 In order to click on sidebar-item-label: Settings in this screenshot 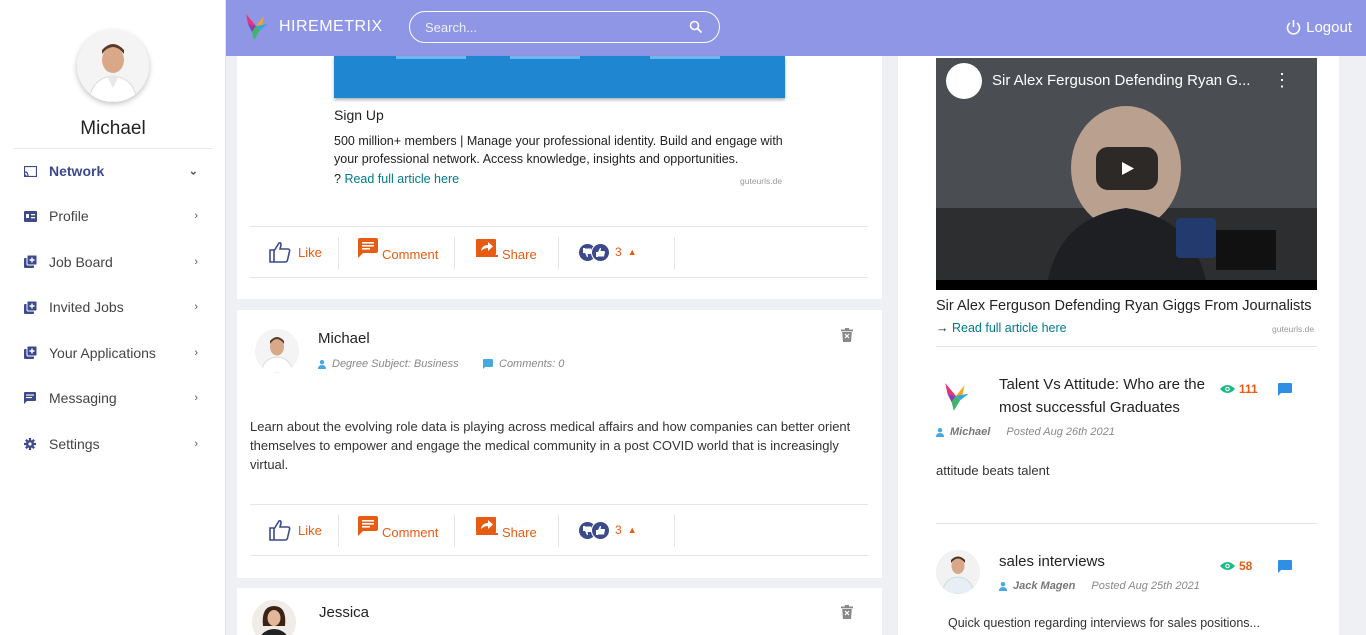, I will do `click(74, 443)`.